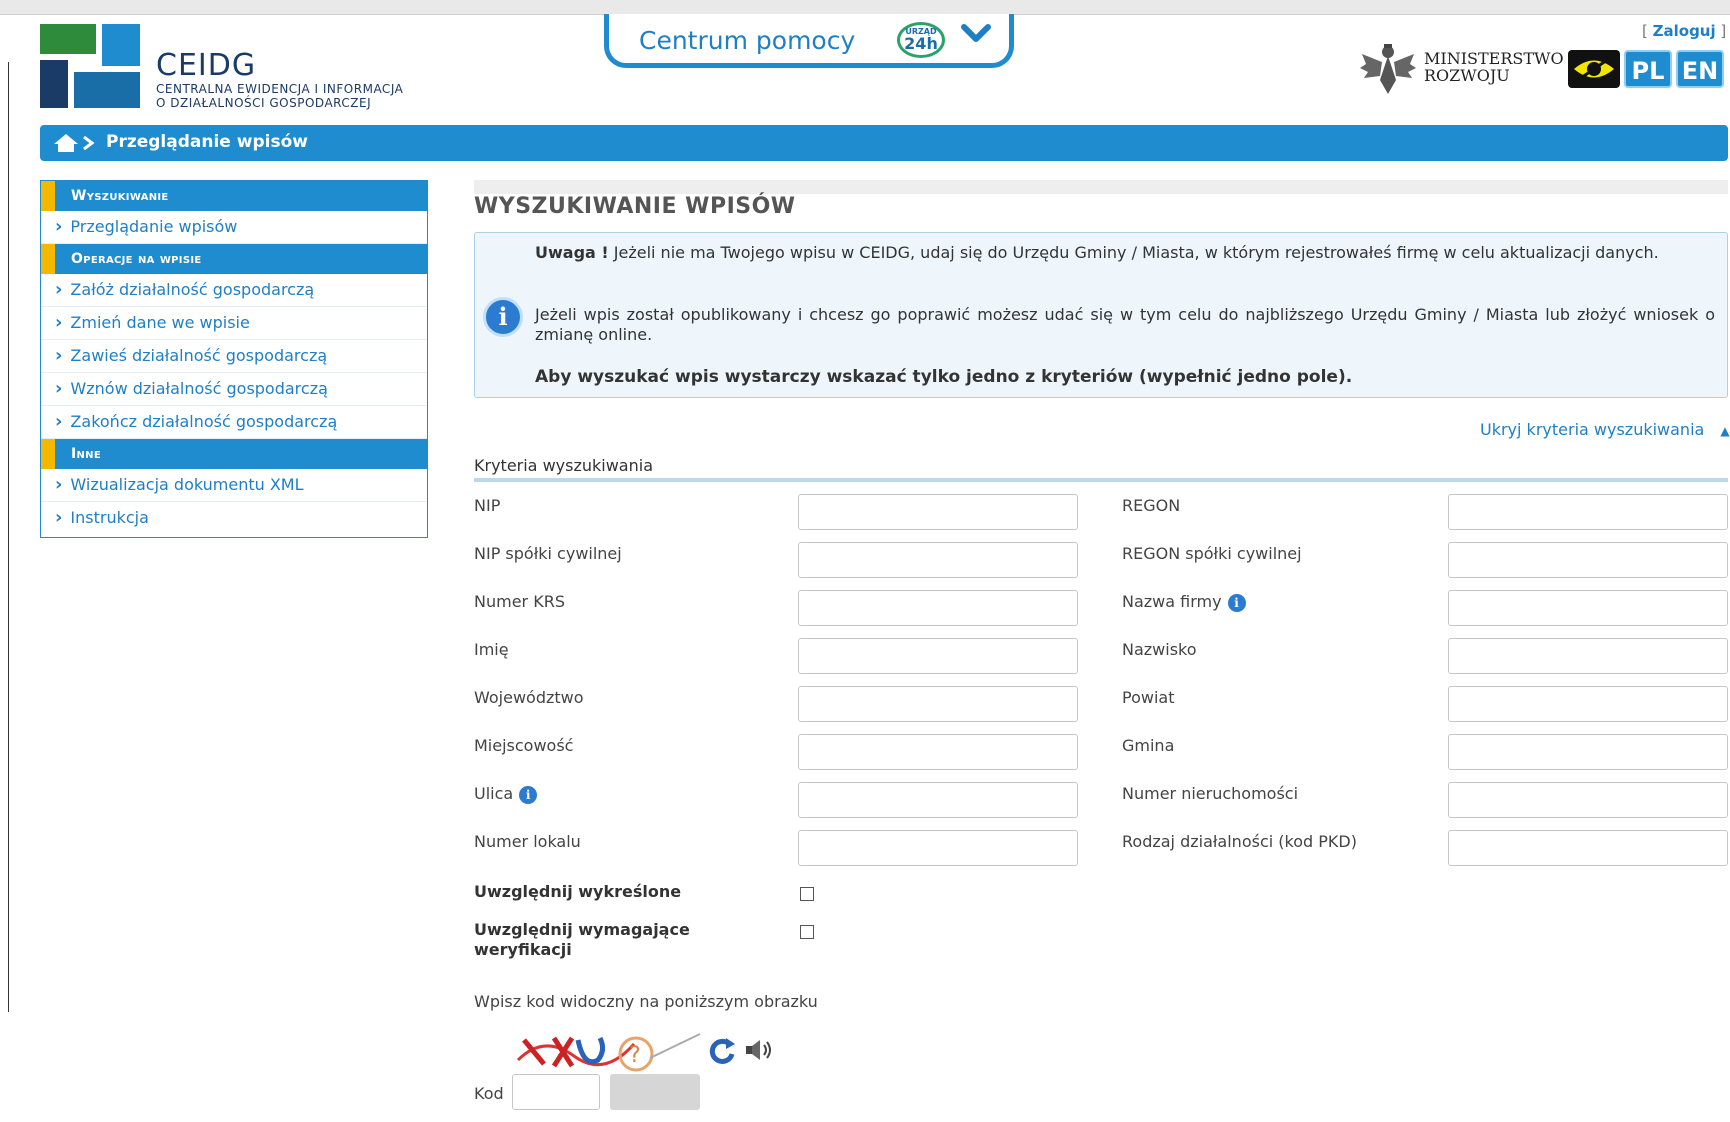  I want to click on commune-input, so click(1588, 752).